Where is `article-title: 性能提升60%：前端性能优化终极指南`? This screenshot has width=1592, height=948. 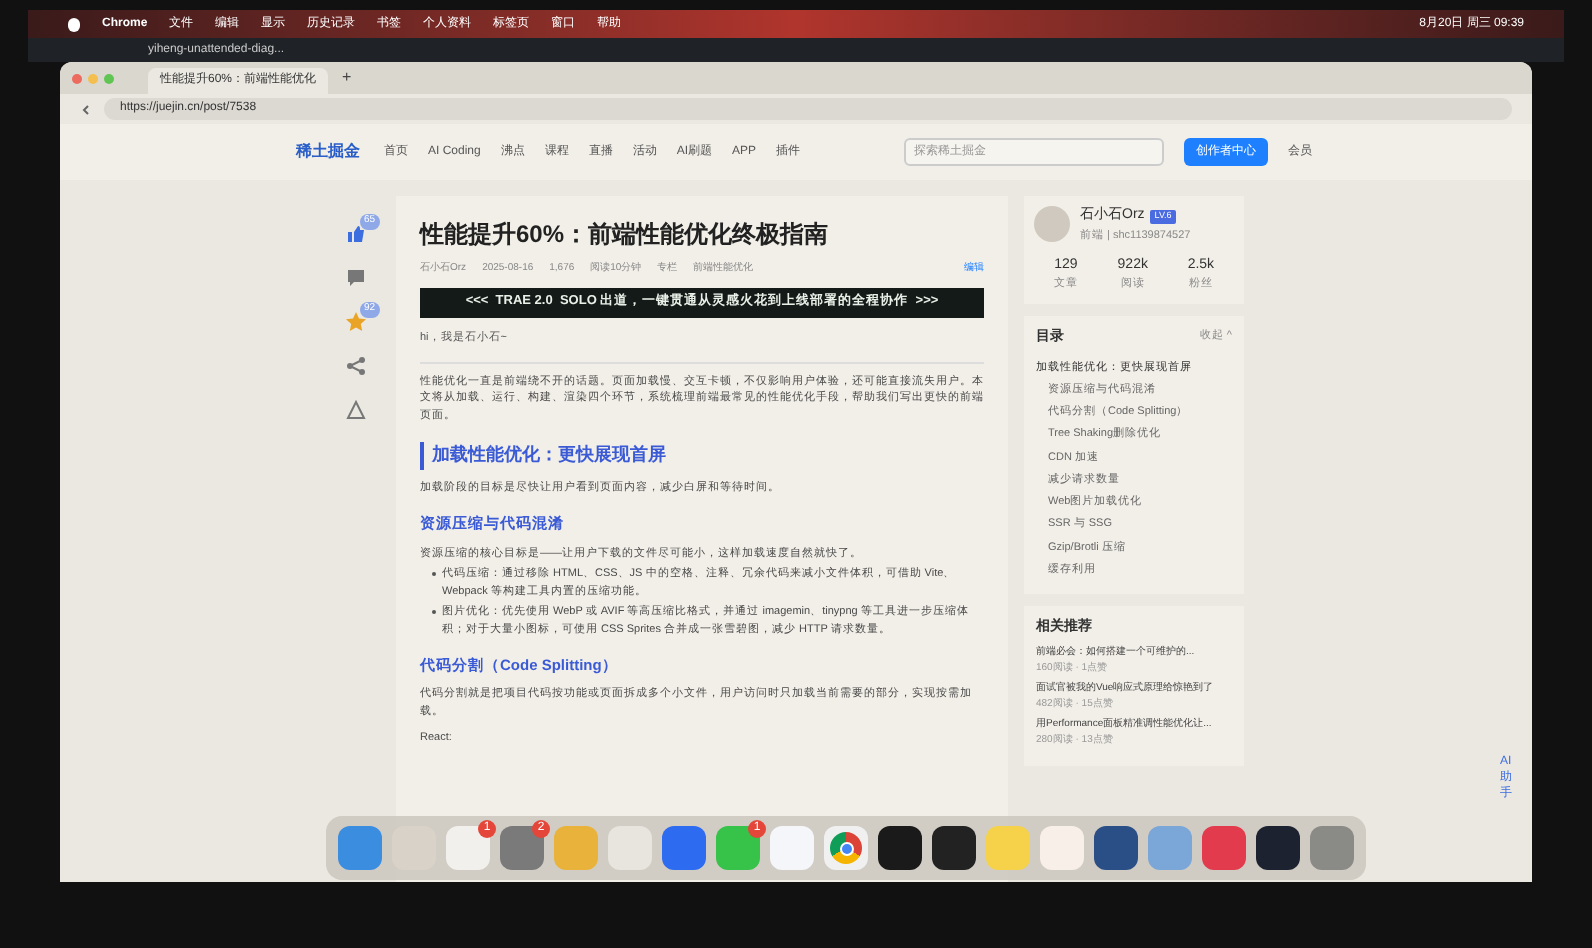
article-title: 性能提升60%：前端性能优化终极指南 is located at coordinates (625, 235).